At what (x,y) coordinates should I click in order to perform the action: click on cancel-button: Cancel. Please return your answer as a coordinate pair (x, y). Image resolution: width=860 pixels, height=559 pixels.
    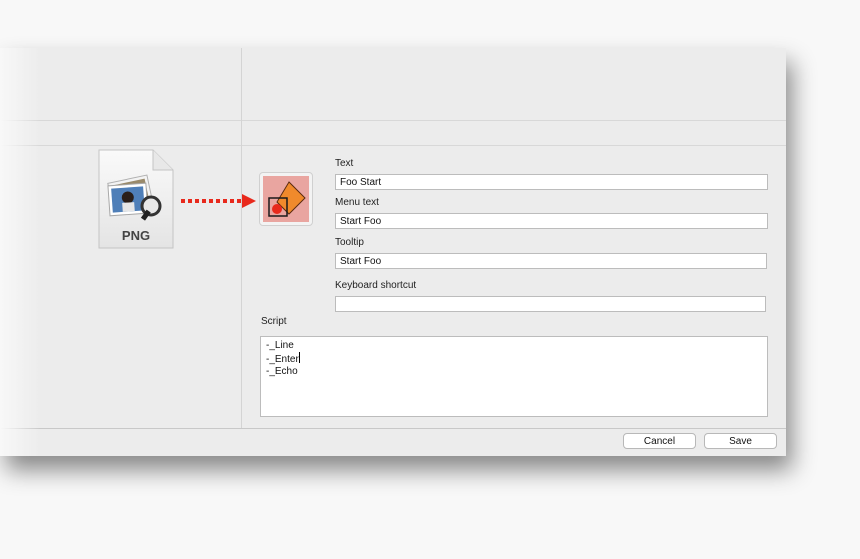
    Looking at the image, I should click on (659, 441).